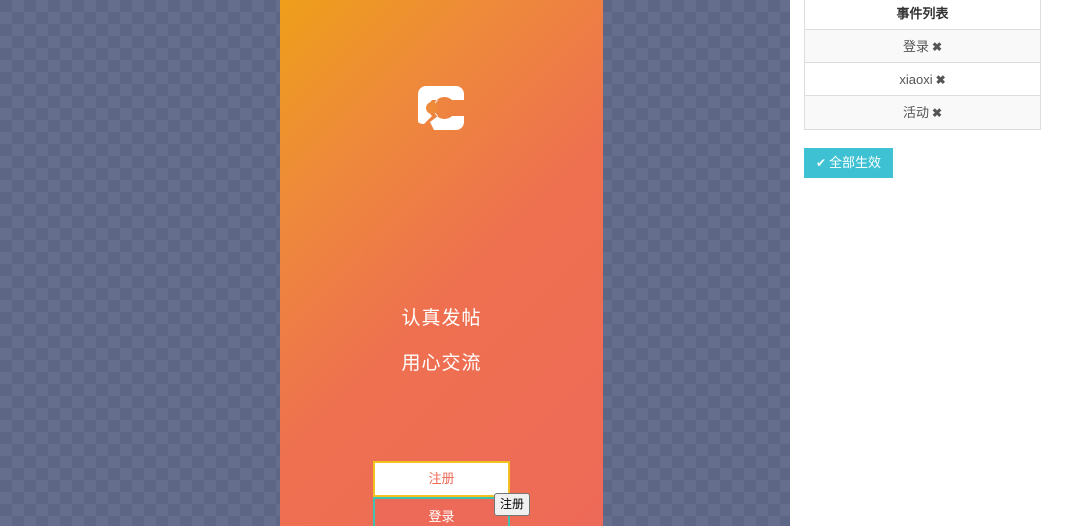 This screenshot has width=1069, height=526. What do you see at coordinates (821, 163) in the screenshot?
I see `check-icon: ✔` at bounding box center [821, 163].